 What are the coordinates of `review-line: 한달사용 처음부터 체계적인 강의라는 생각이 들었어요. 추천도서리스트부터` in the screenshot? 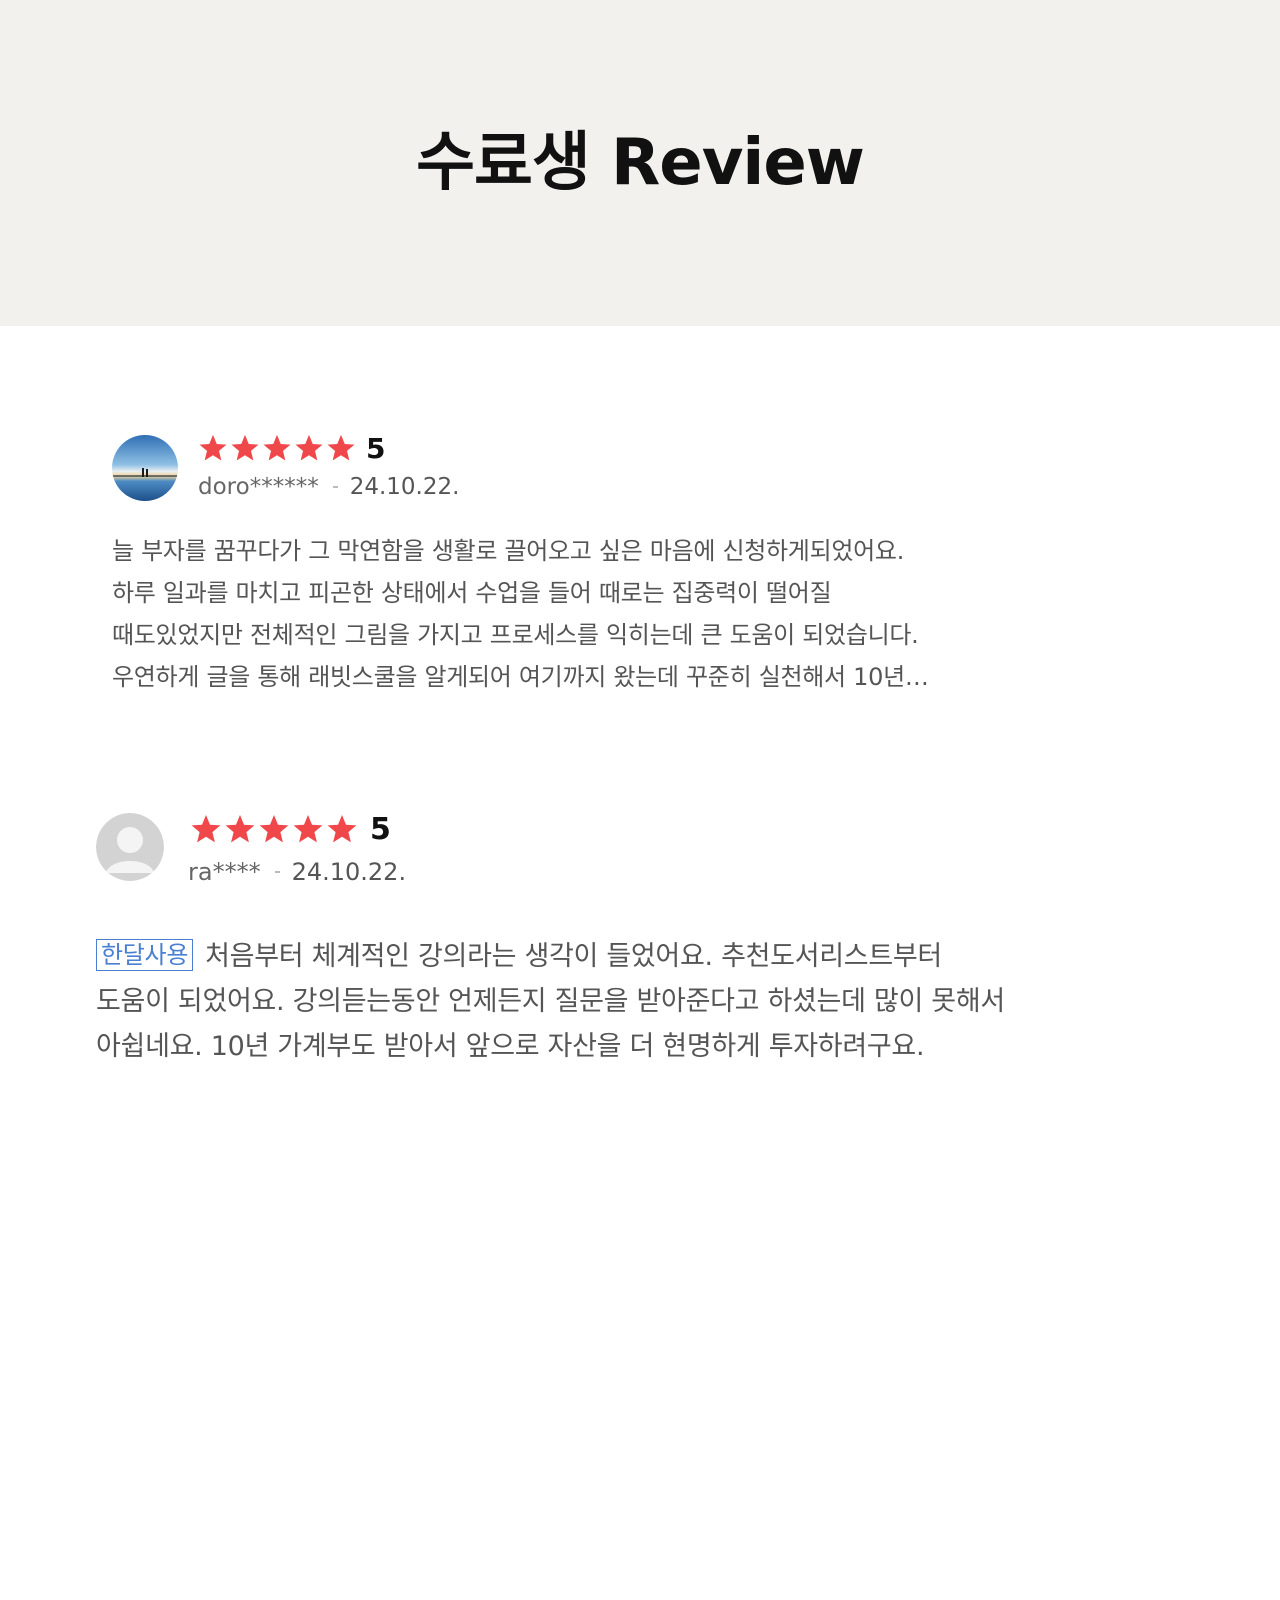 It's located at (616, 956).